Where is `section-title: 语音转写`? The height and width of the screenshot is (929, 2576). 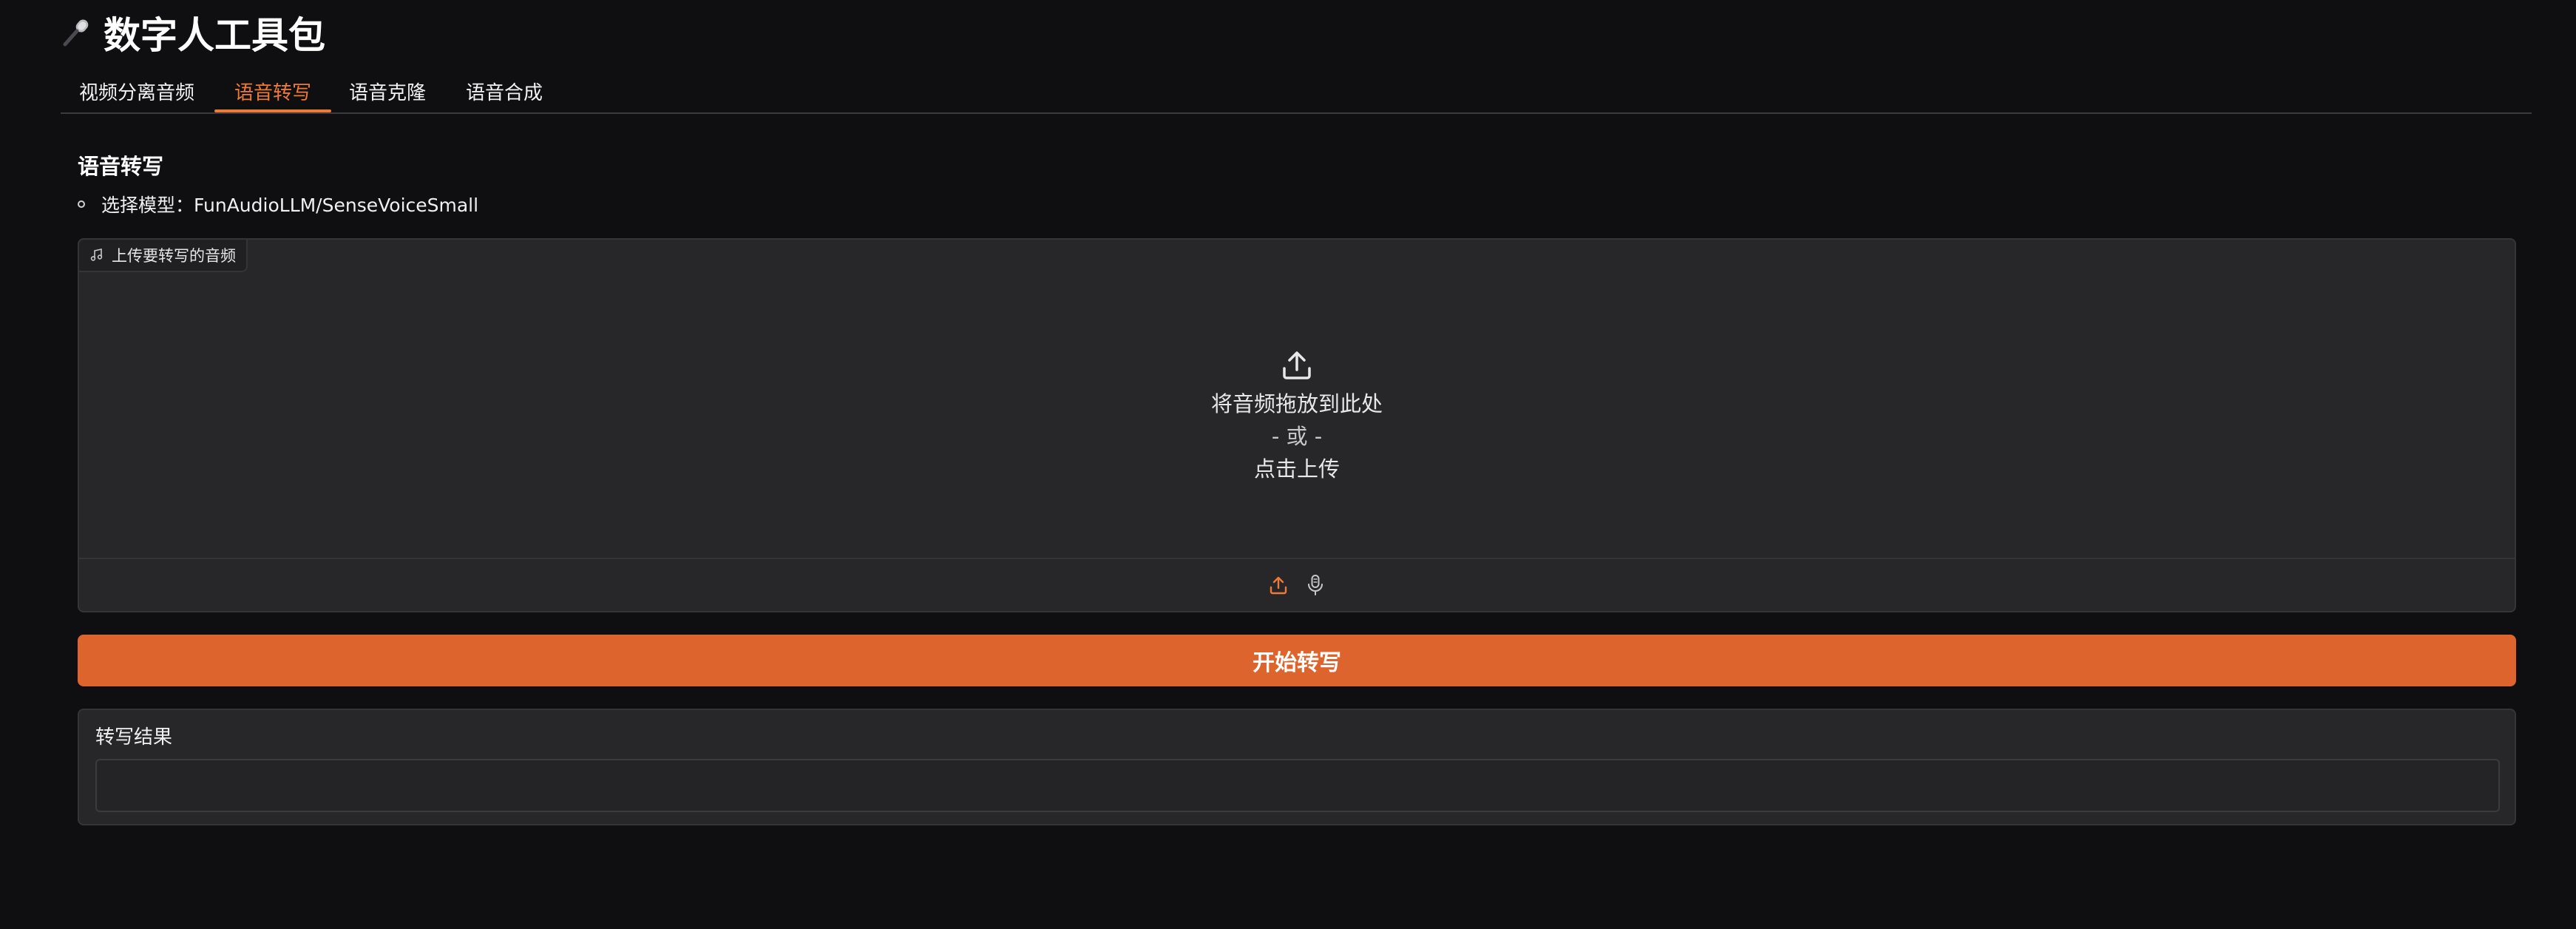 section-title: 语音转写 is located at coordinates (121, 166).